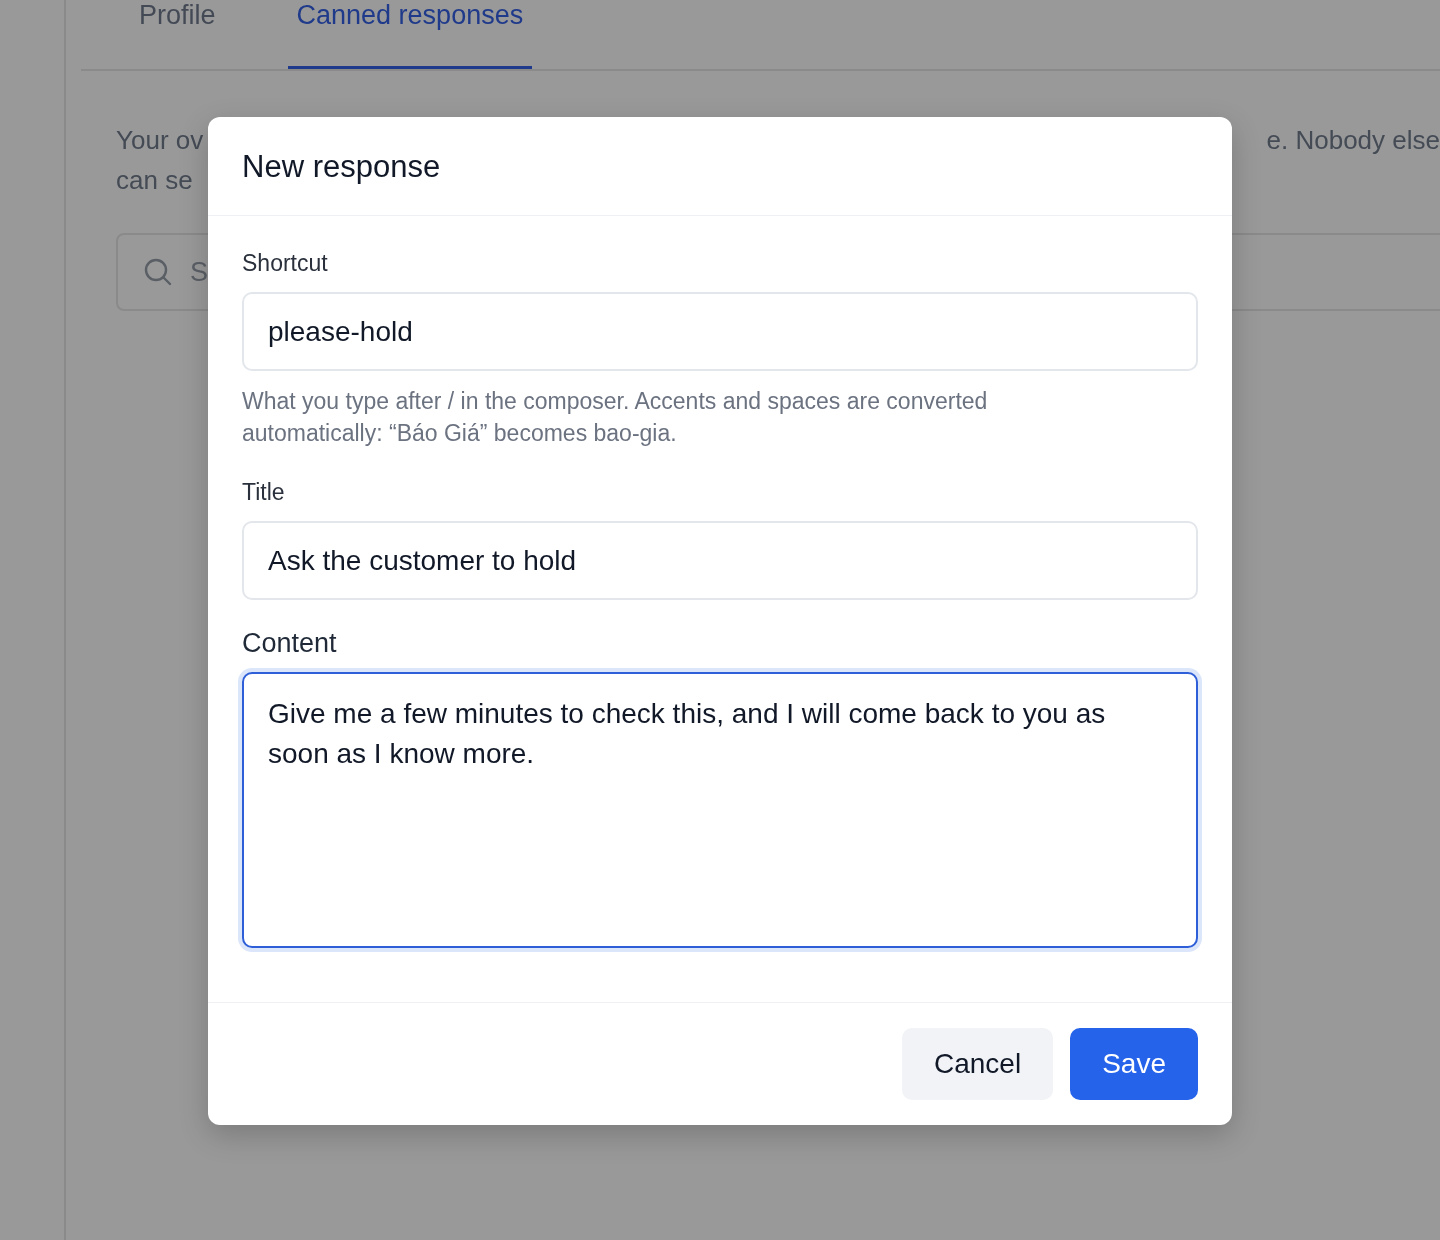  Describe the element at coordinates (720, 810) in the screenshot. I see `content-field: Give me a few minutes to check this, and I will come back to you as soon as I know more.` at that location.